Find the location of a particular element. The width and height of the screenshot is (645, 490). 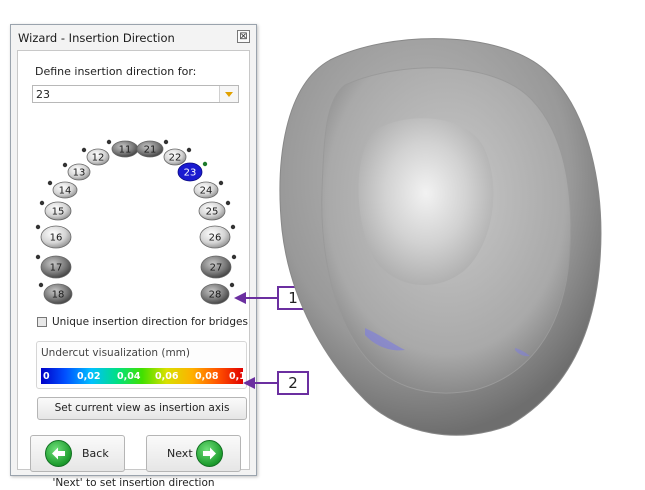

tooth-11: 11 is located at coordinates (122, 148).